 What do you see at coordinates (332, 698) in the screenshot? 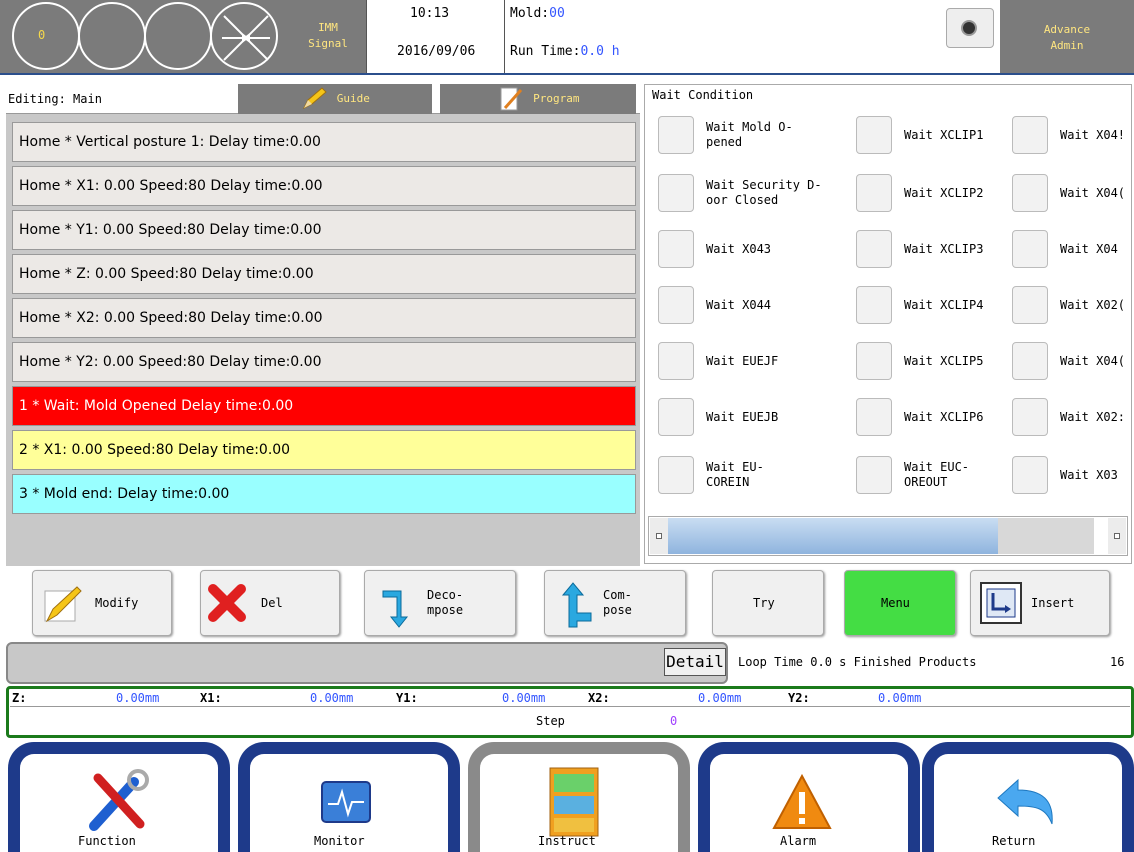
I see `x1-axis-value: 0.00mm` at bounding box center [332, 698].